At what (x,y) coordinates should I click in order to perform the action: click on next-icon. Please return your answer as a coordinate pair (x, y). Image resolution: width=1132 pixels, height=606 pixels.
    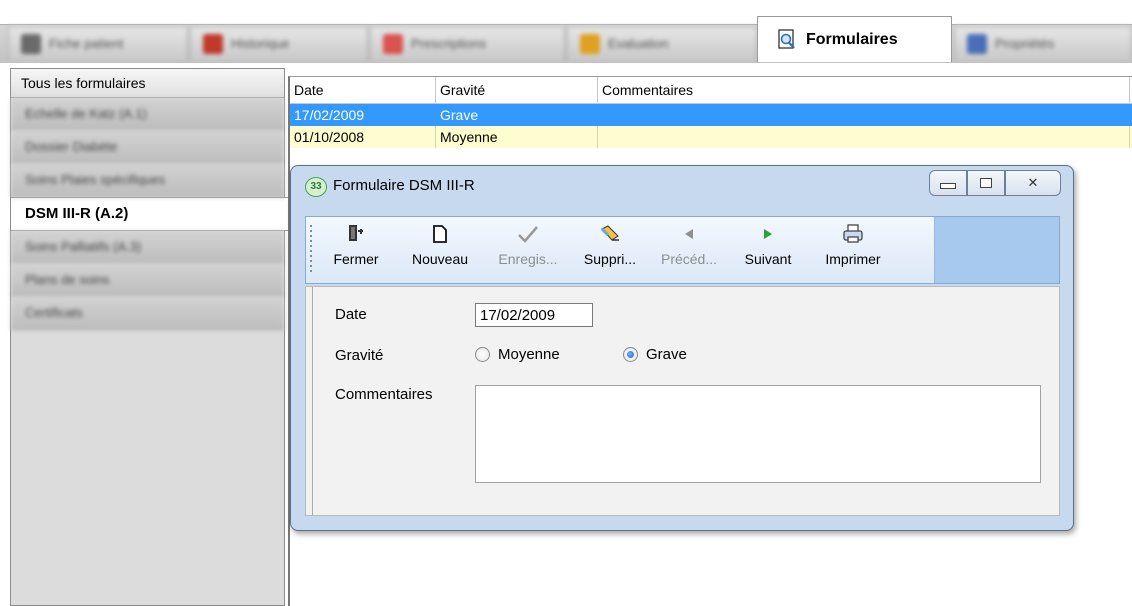
    Looking at the image, I should click on (768, 236).